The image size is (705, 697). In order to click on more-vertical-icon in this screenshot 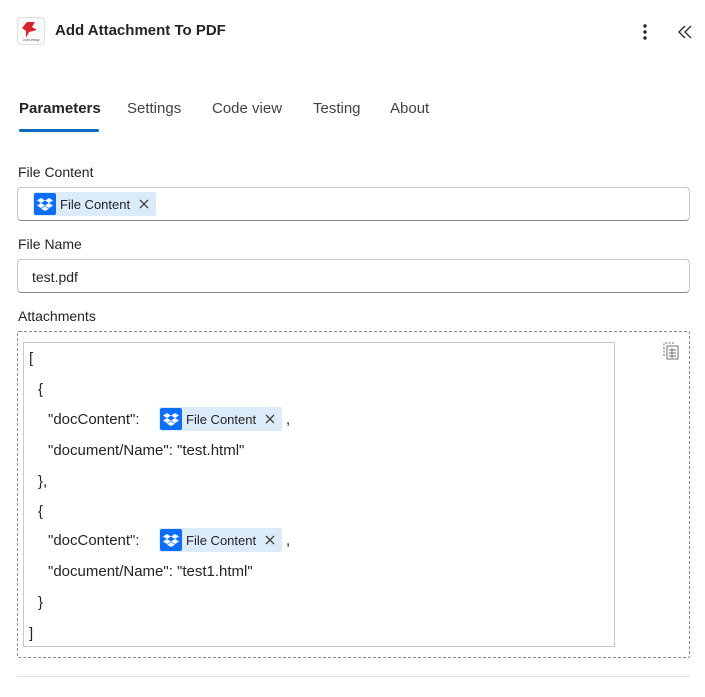, I will do `click(645, 32)`.